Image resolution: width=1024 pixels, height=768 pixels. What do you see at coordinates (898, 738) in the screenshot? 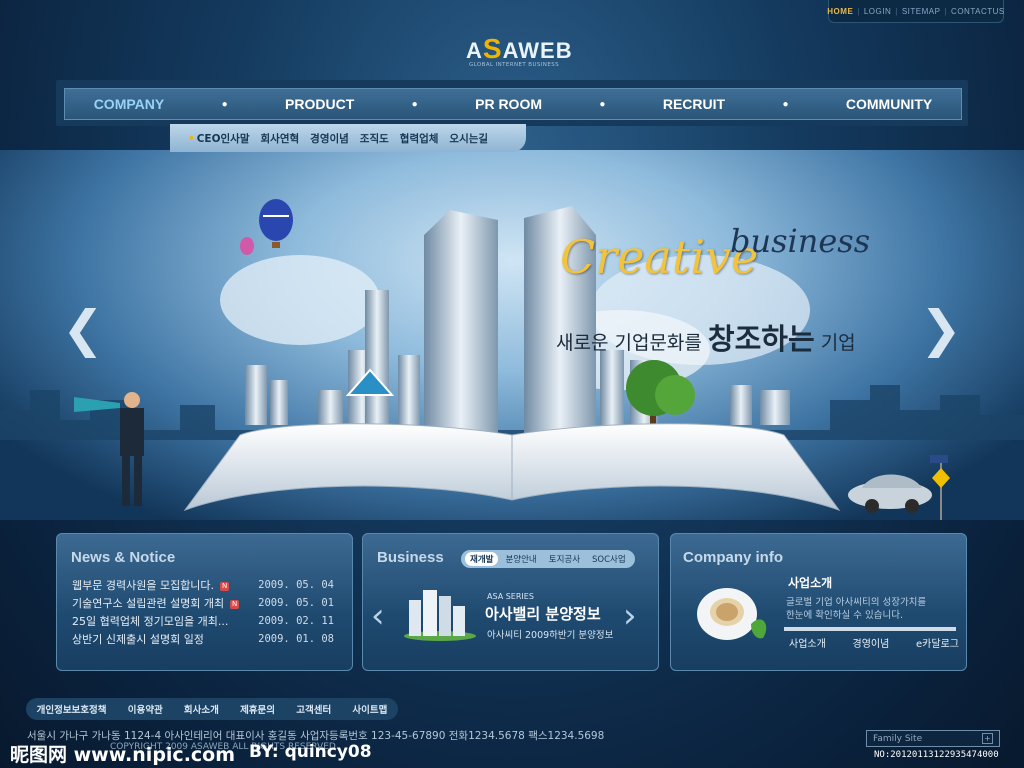
I see `family-site-label: Family Site` at bounding box center [898, 738].